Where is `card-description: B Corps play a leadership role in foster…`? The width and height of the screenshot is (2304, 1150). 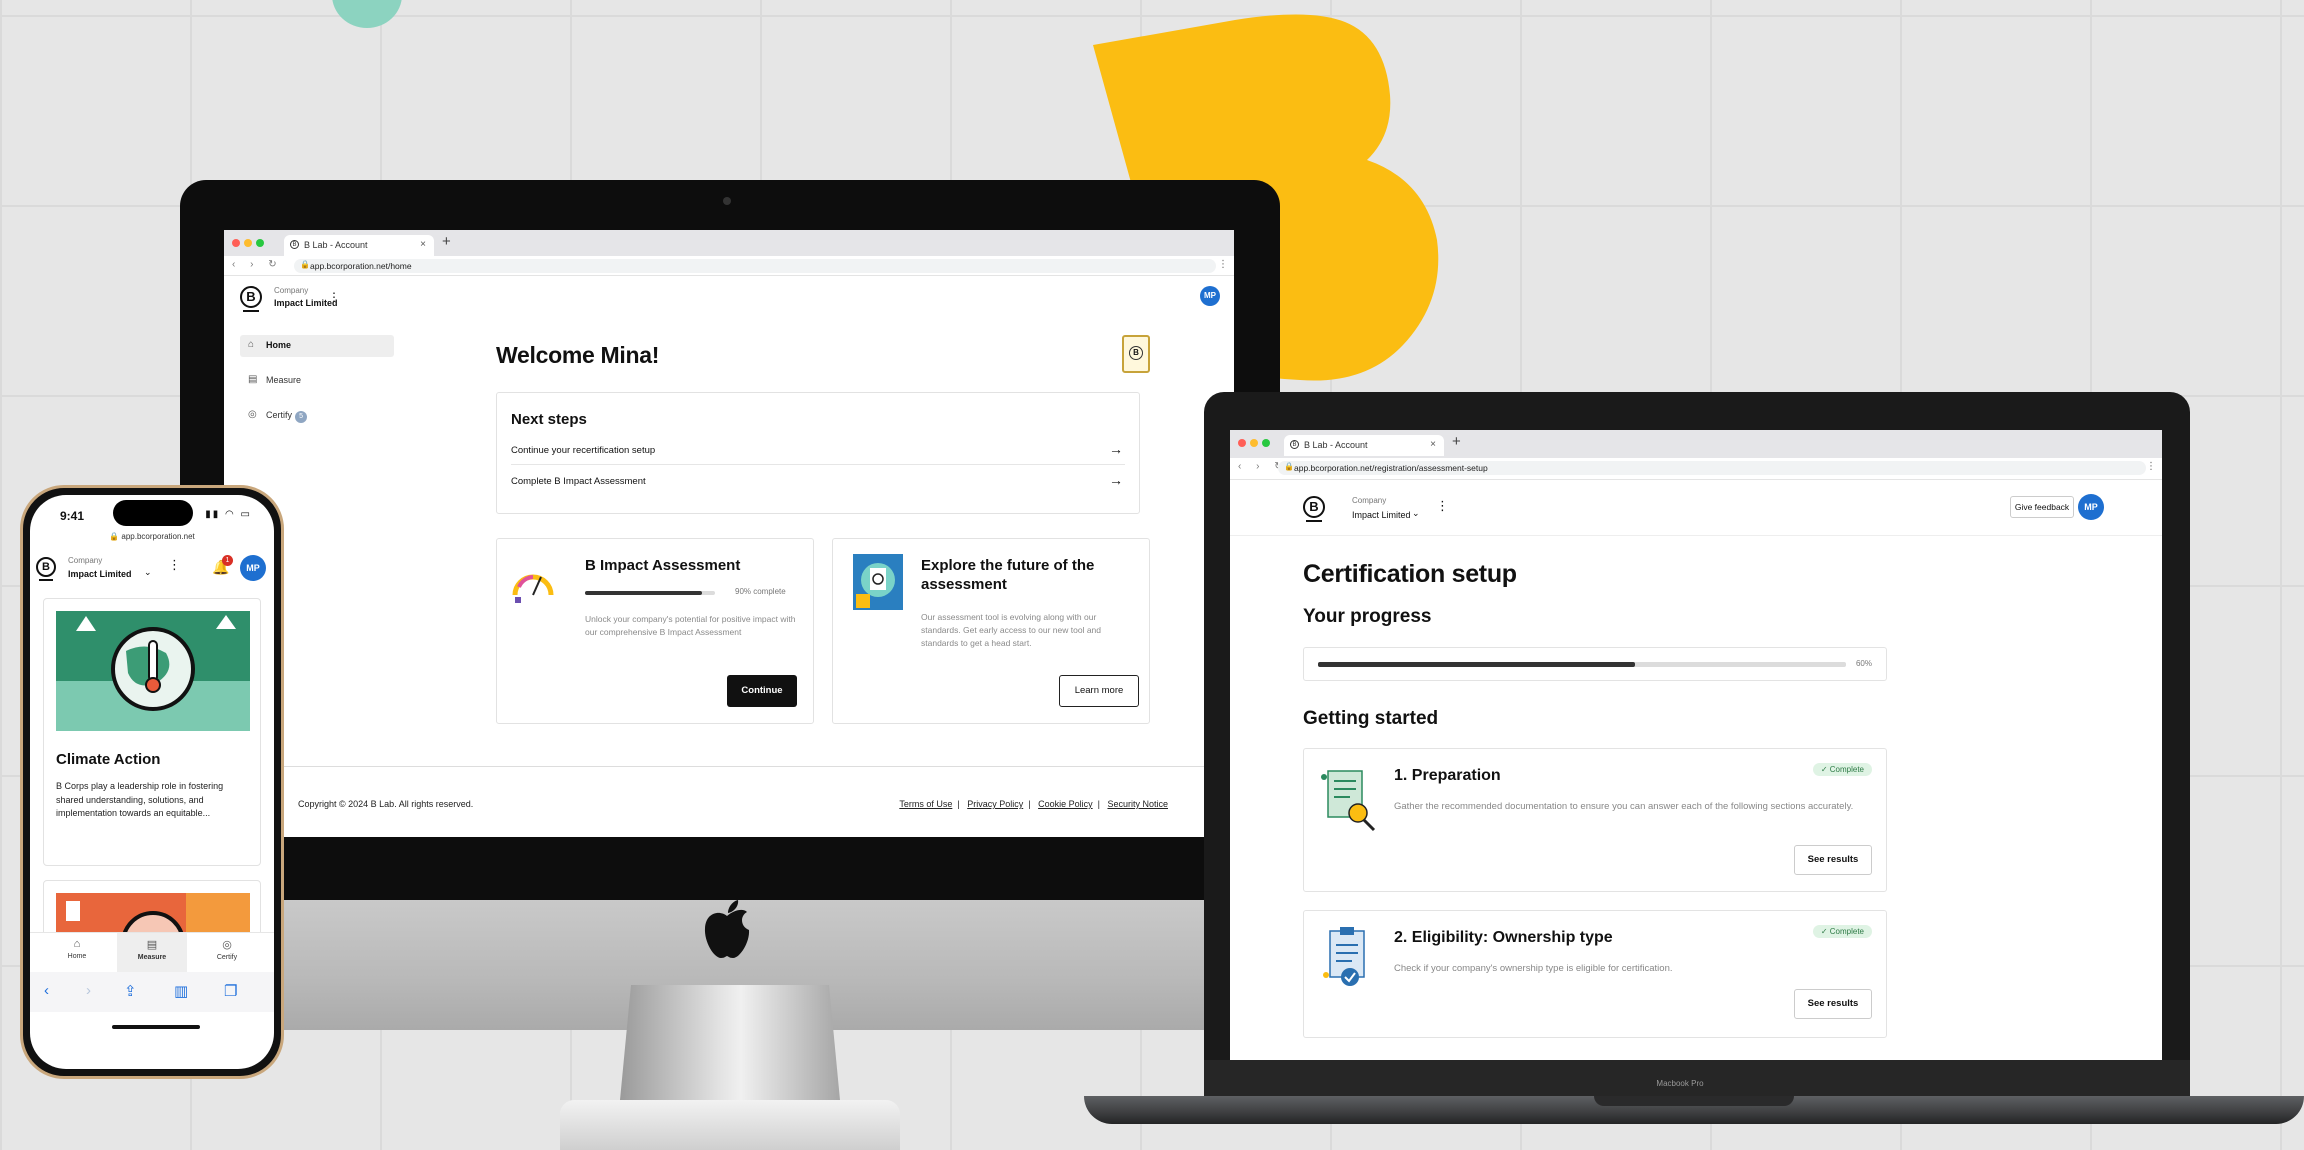
card-description: B Corps play a leadership role in foster… is located at coordinates (140, 799).